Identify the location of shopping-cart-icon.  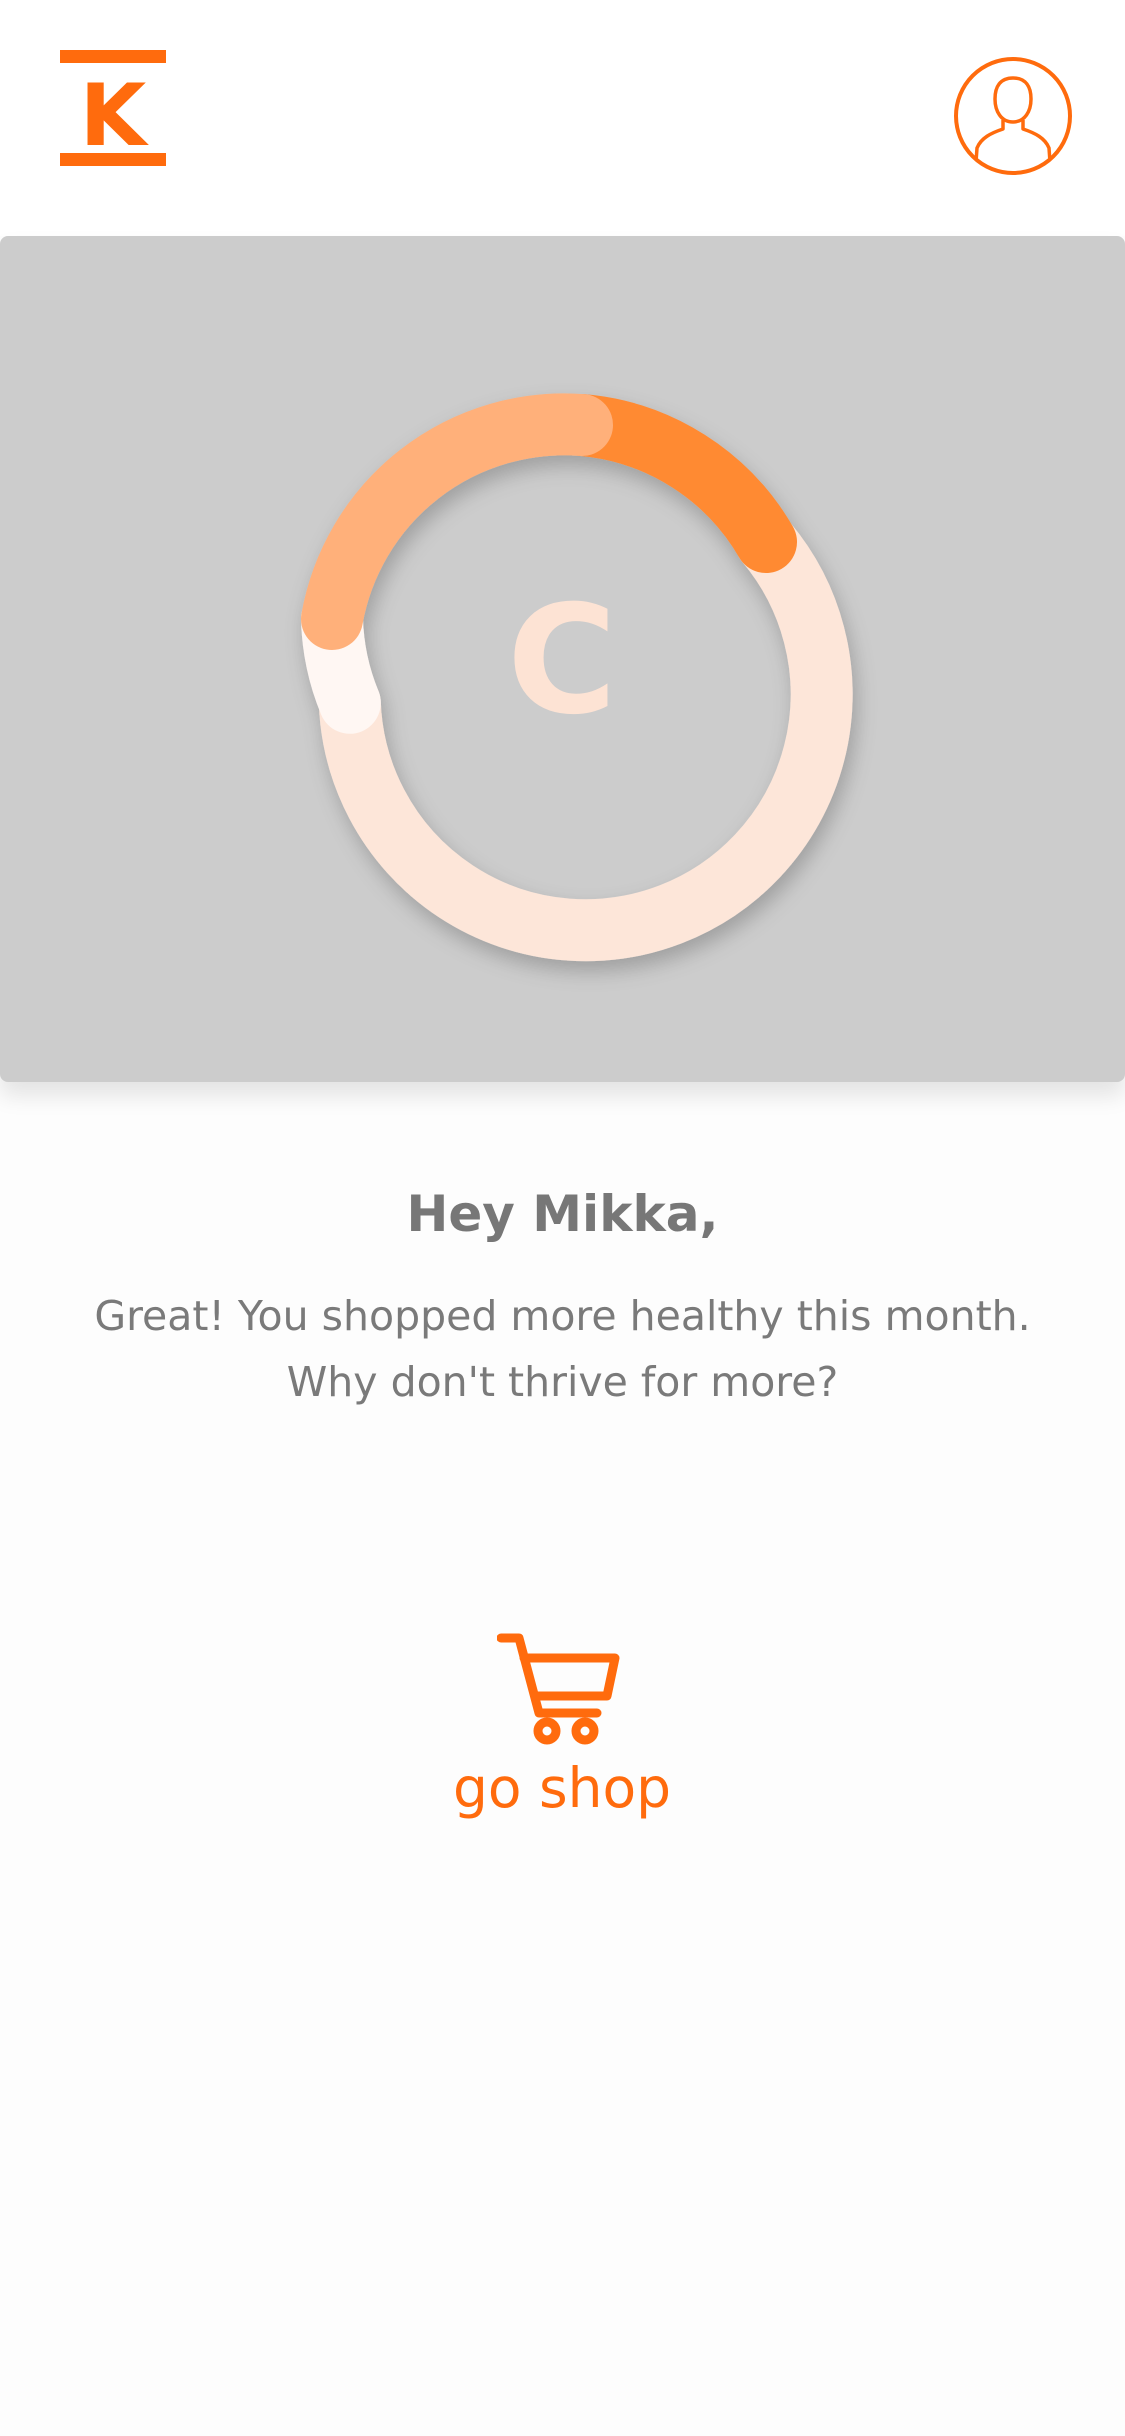
(558, 1689).